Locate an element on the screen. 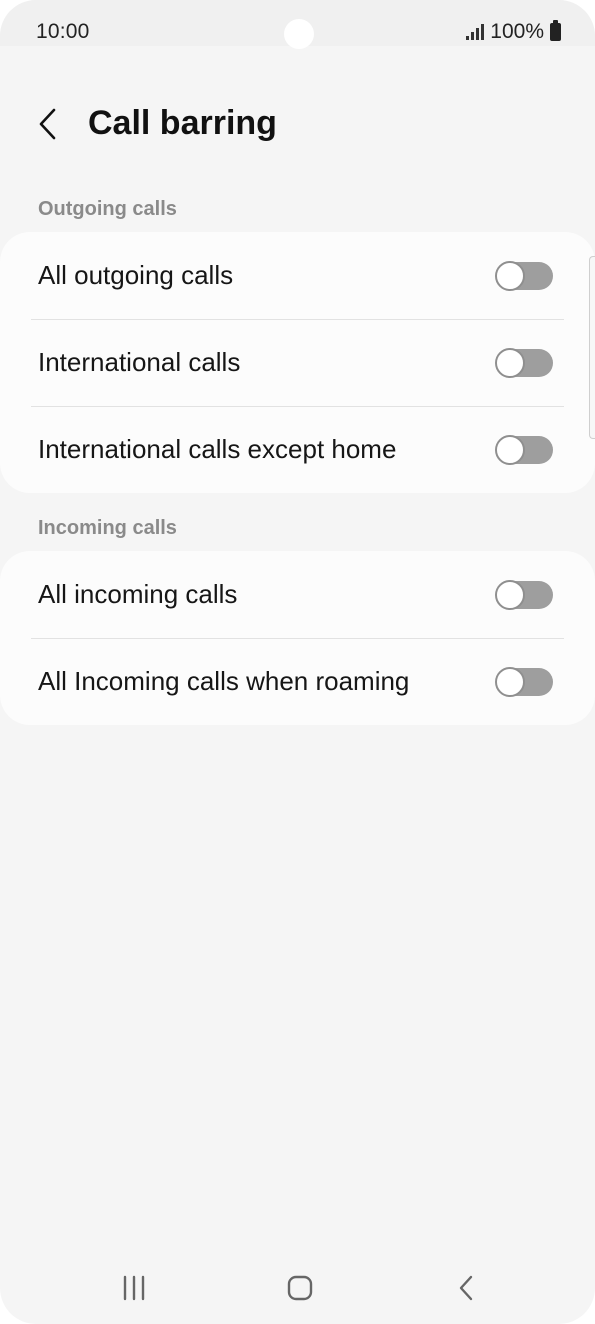 This screenshot has width=595, height=1324. navigation-bar is located at coordinates (297, 1288).